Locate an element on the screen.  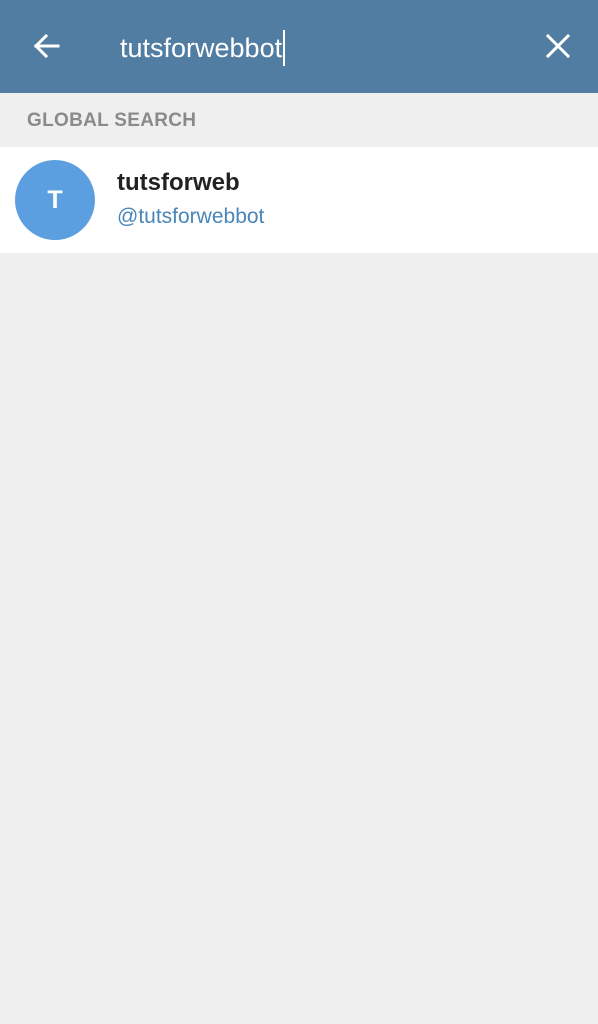
section-title: GLOBAL SEARCH is located at coordinates (112, 120).